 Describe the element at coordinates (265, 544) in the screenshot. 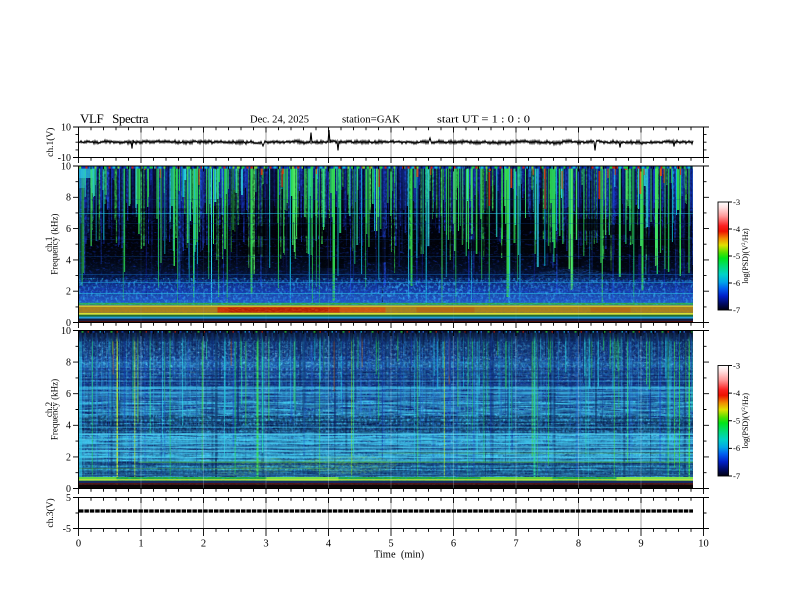

I see `svg-text: 3` at that location.